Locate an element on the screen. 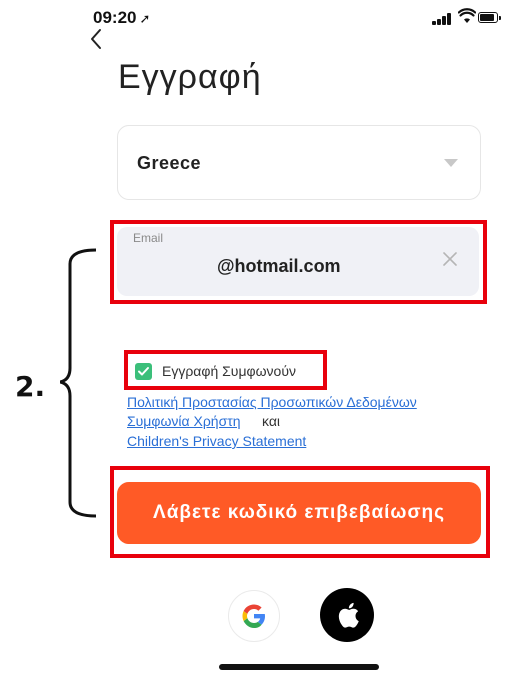 The image size is (510, 673). battery-icon is located at coordinates (489, 17).